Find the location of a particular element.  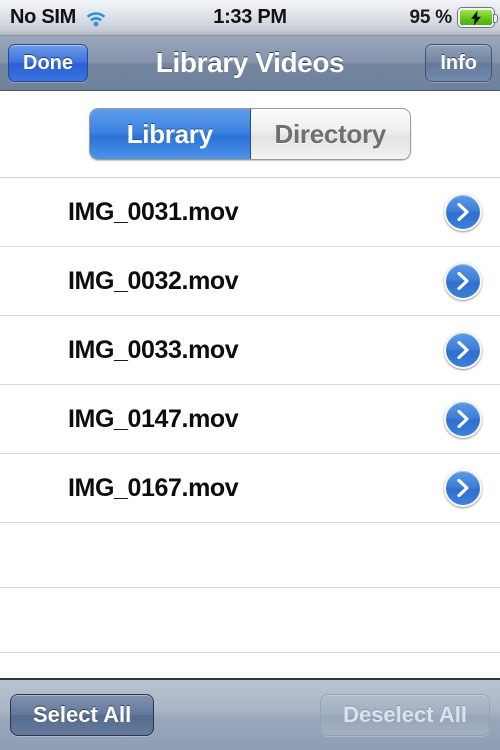

segment-directory: Directory is located at coordinates (330, 134).